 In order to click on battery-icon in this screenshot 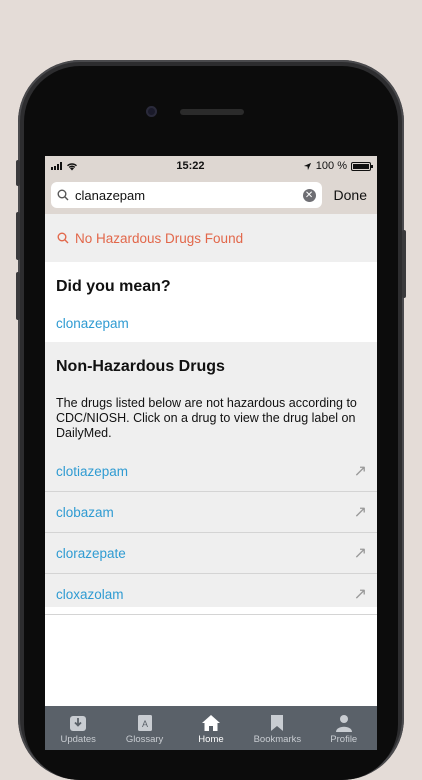, I will do `click(362, 166)`.